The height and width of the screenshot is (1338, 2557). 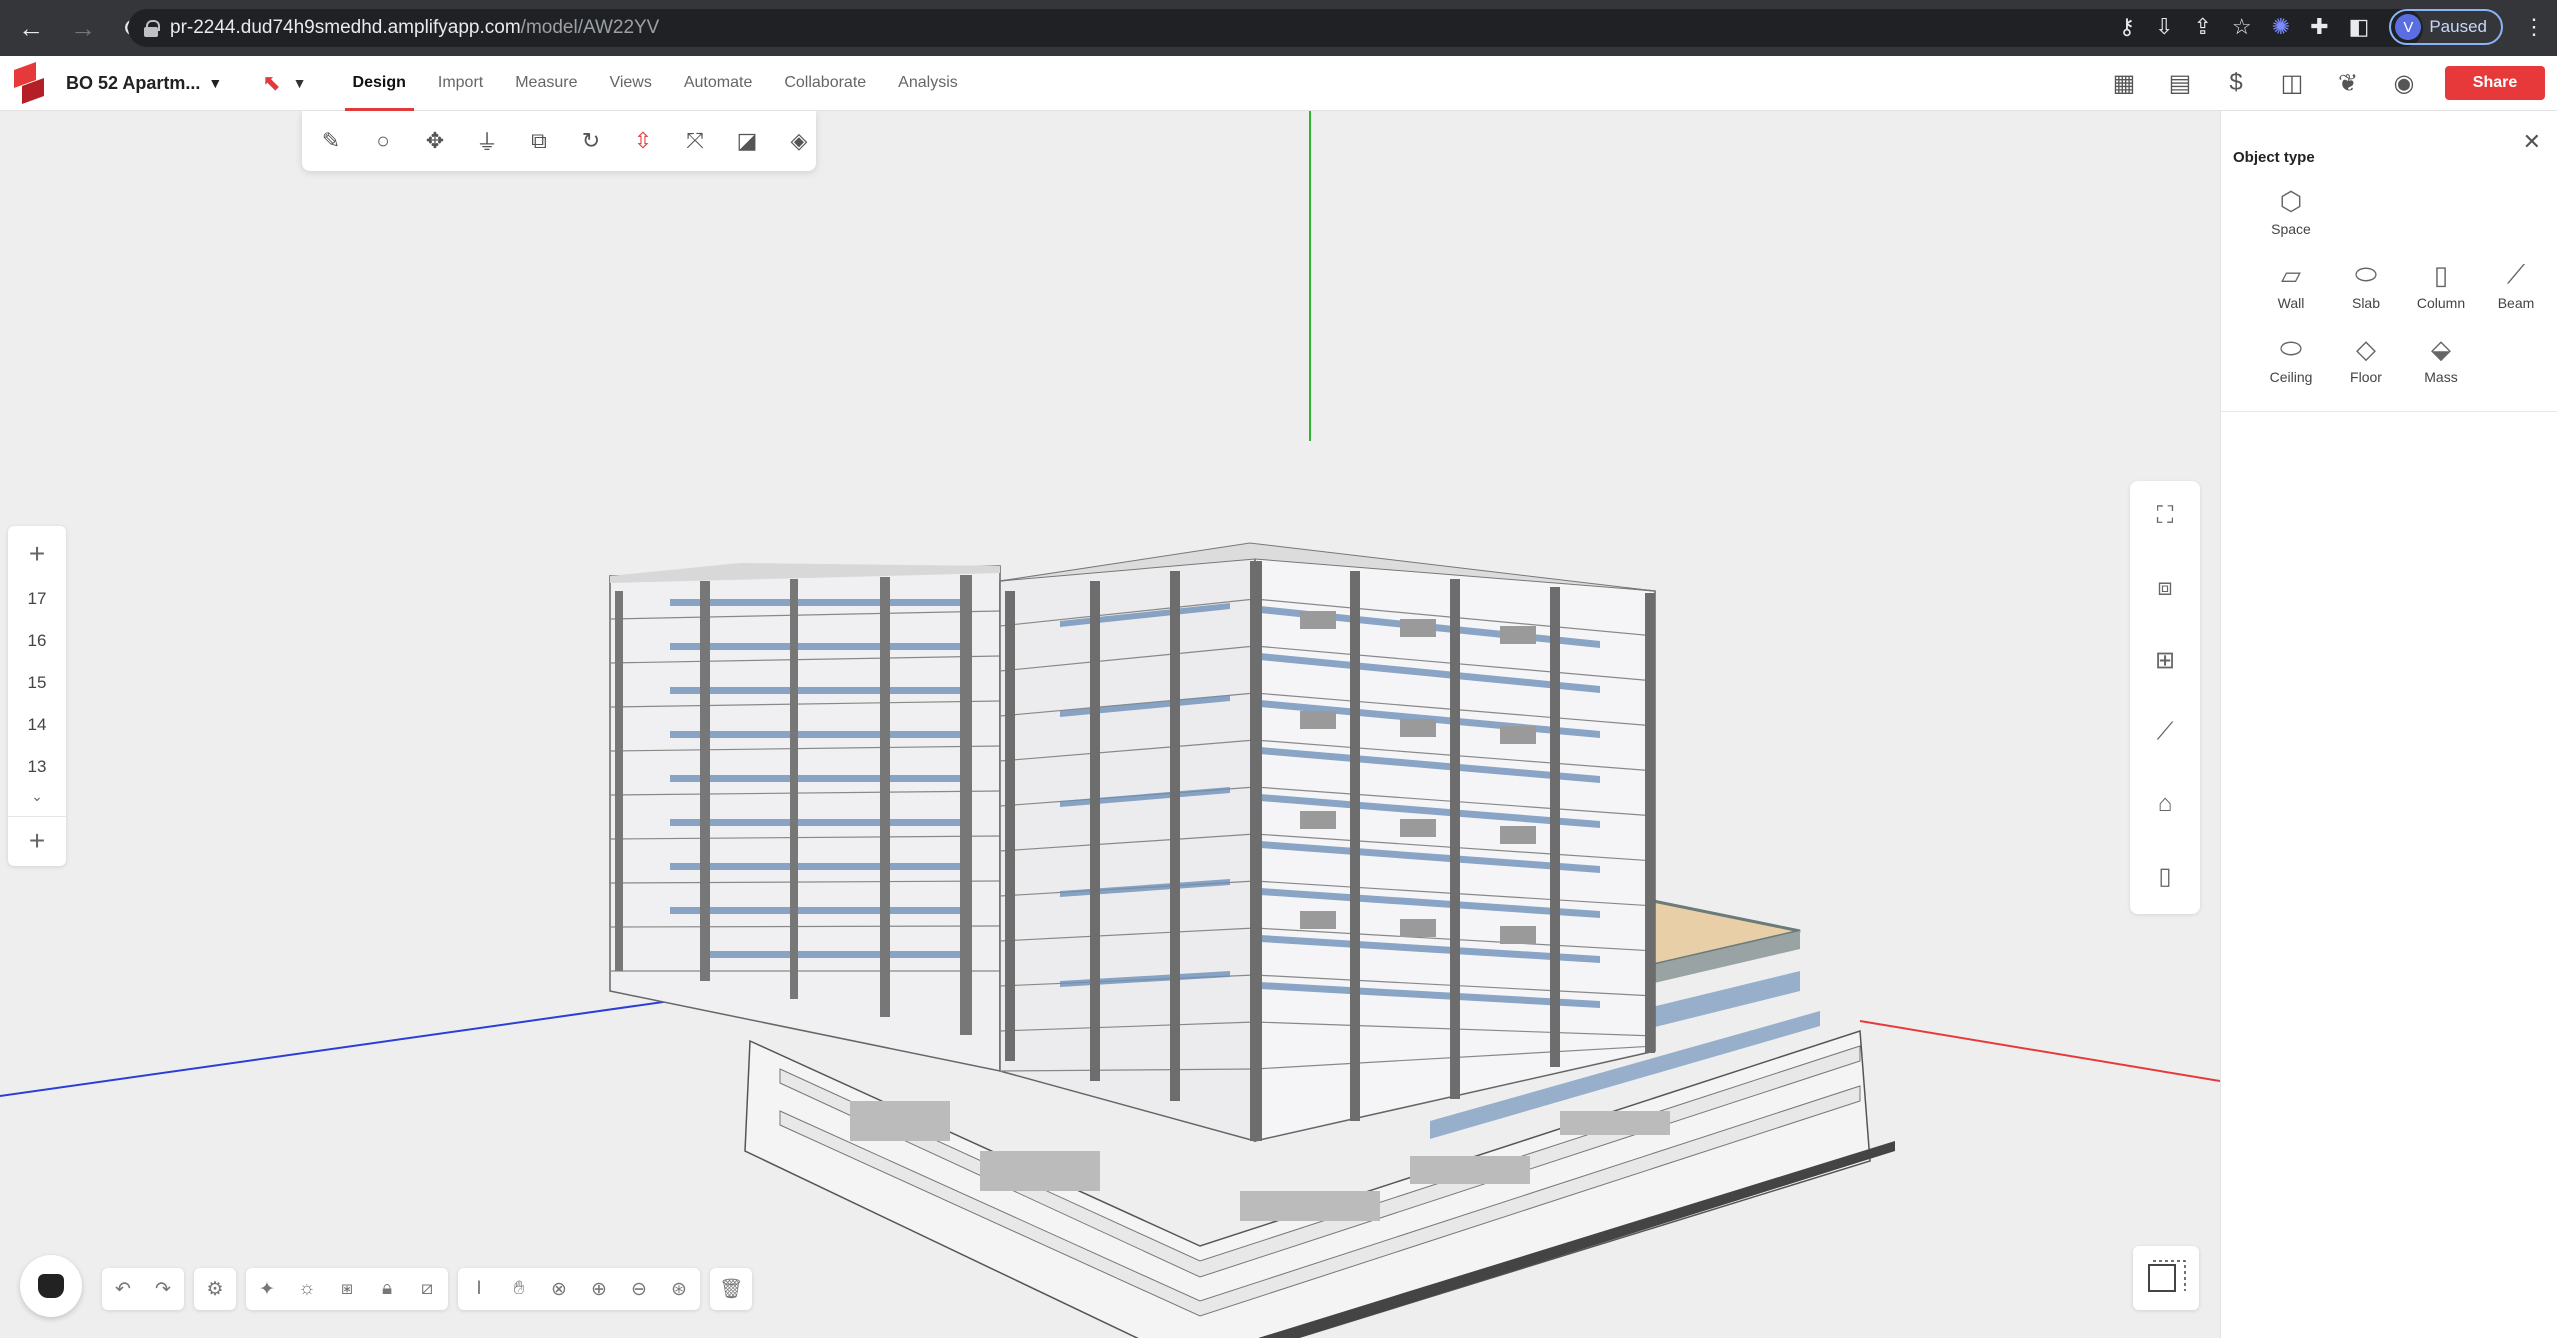 I want to click on back-icon: ←, so click(x=31, y=28).